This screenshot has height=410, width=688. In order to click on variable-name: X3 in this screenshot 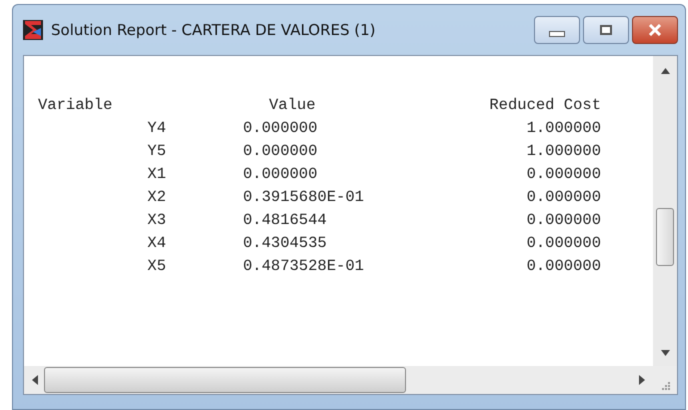, I will do `click(156, 220)`.